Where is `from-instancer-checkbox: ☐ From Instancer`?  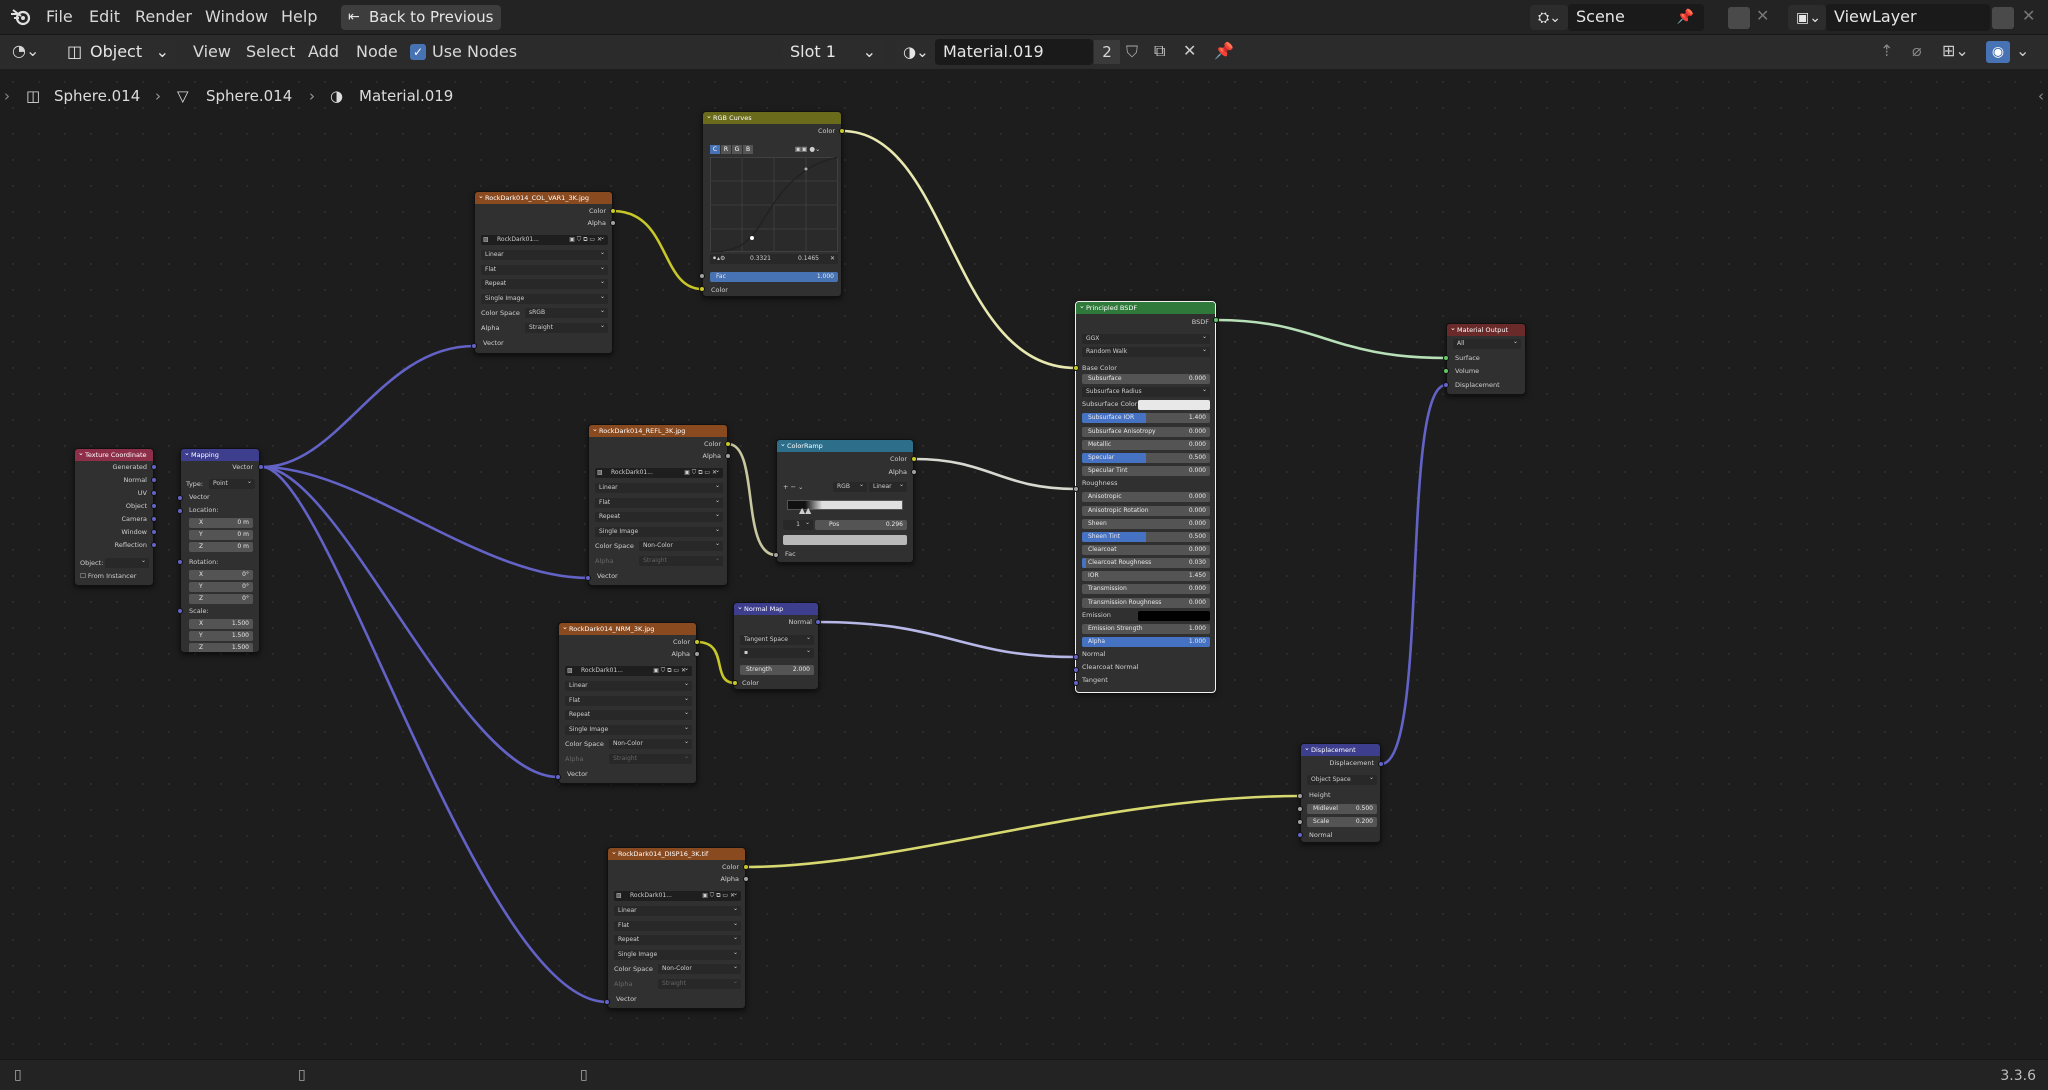 from-instancer-checkbox: ☐ From Instancer is located at coordinates (108, 576).